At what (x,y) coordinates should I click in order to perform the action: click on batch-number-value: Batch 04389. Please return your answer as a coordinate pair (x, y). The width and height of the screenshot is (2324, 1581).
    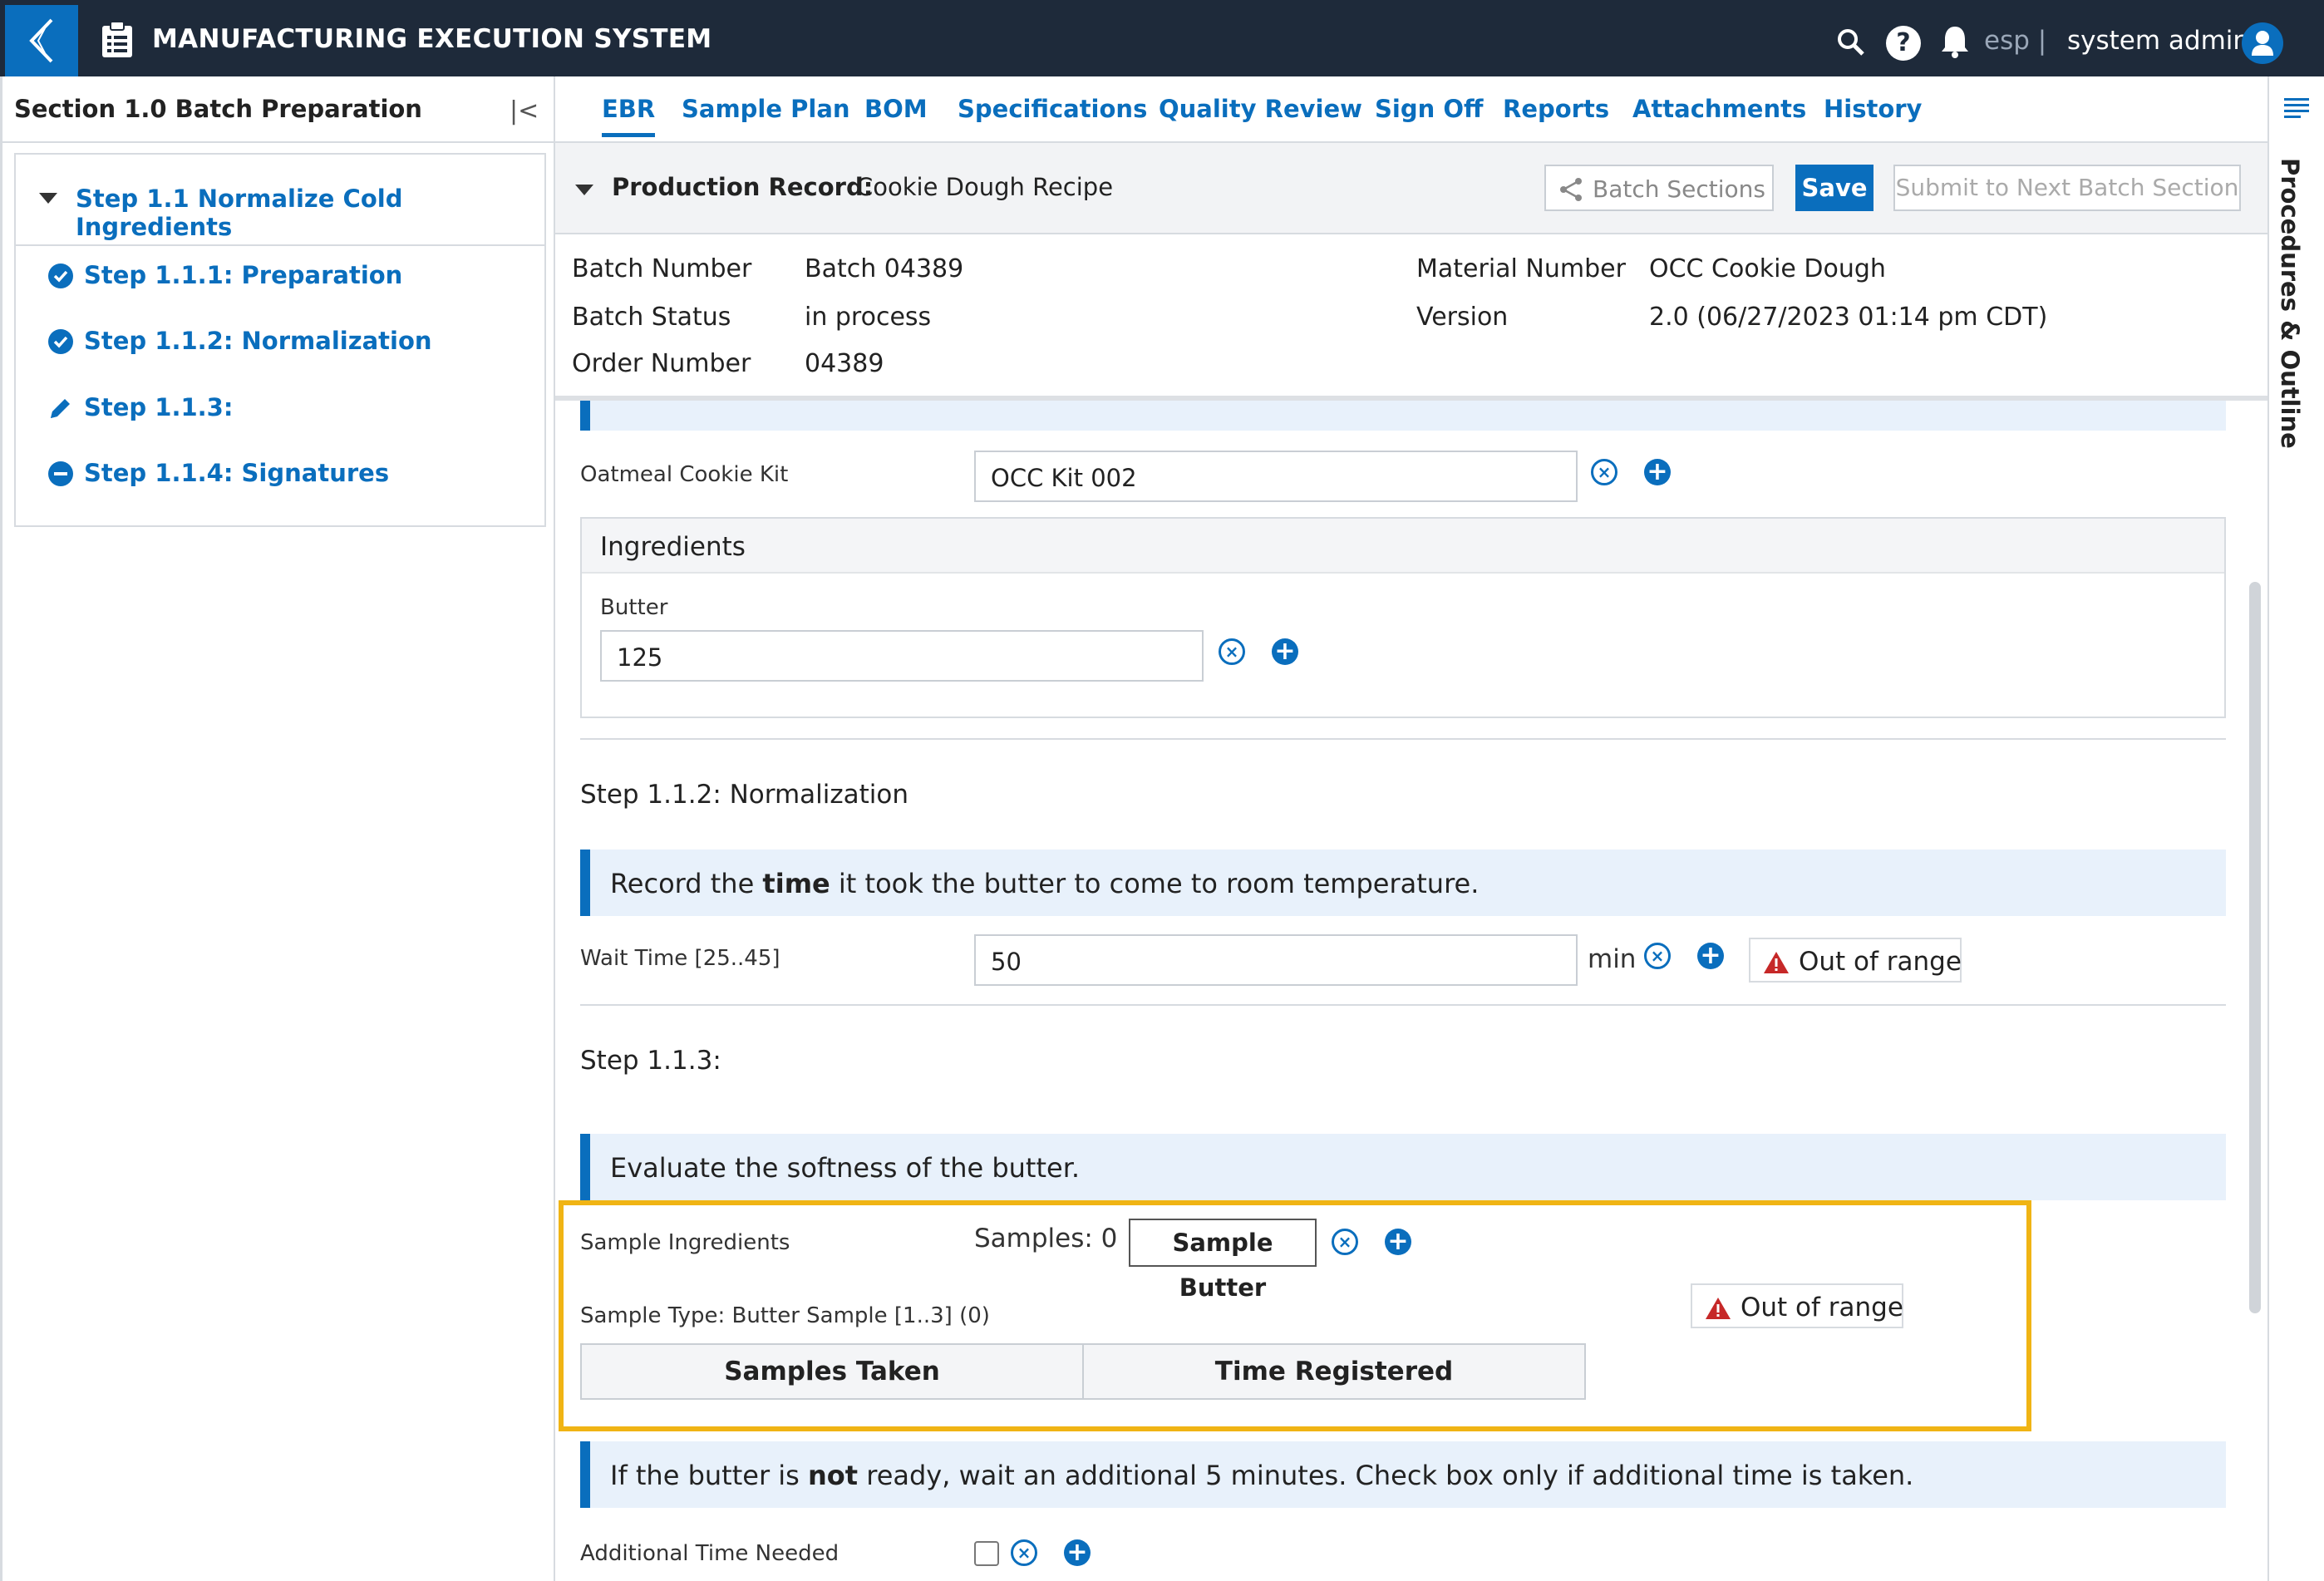
    Looking at the image, I should click on (884, 269).